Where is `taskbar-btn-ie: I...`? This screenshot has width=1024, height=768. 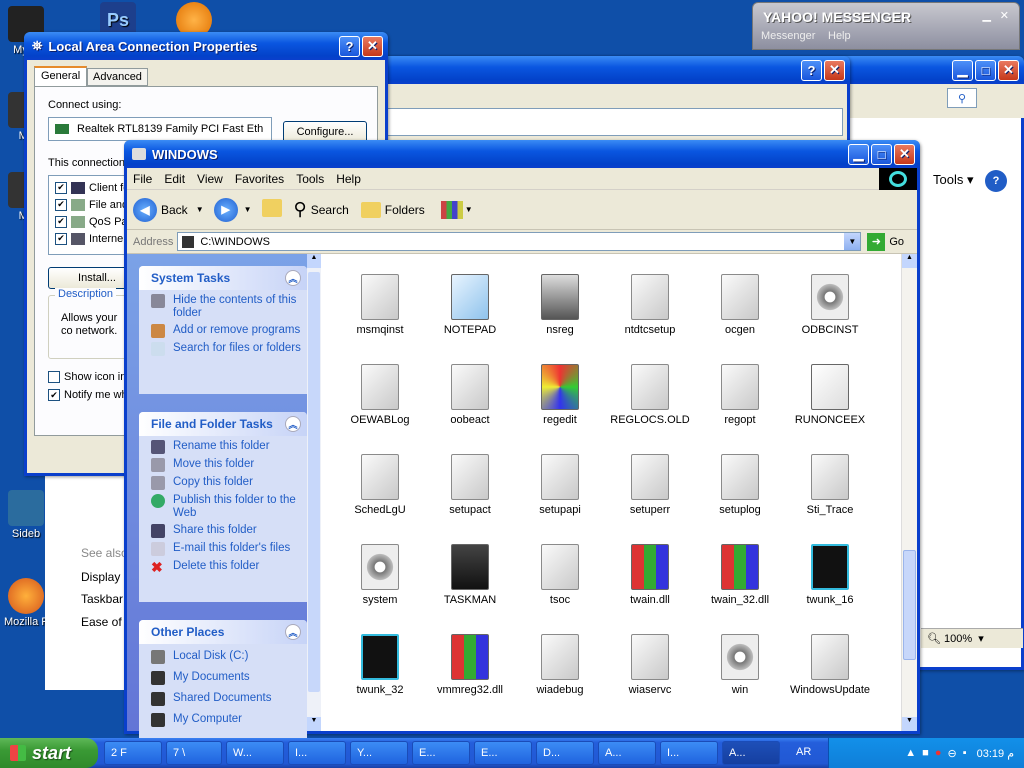 taskbar-btn-ie: I... is located at coordinates (317, 753).